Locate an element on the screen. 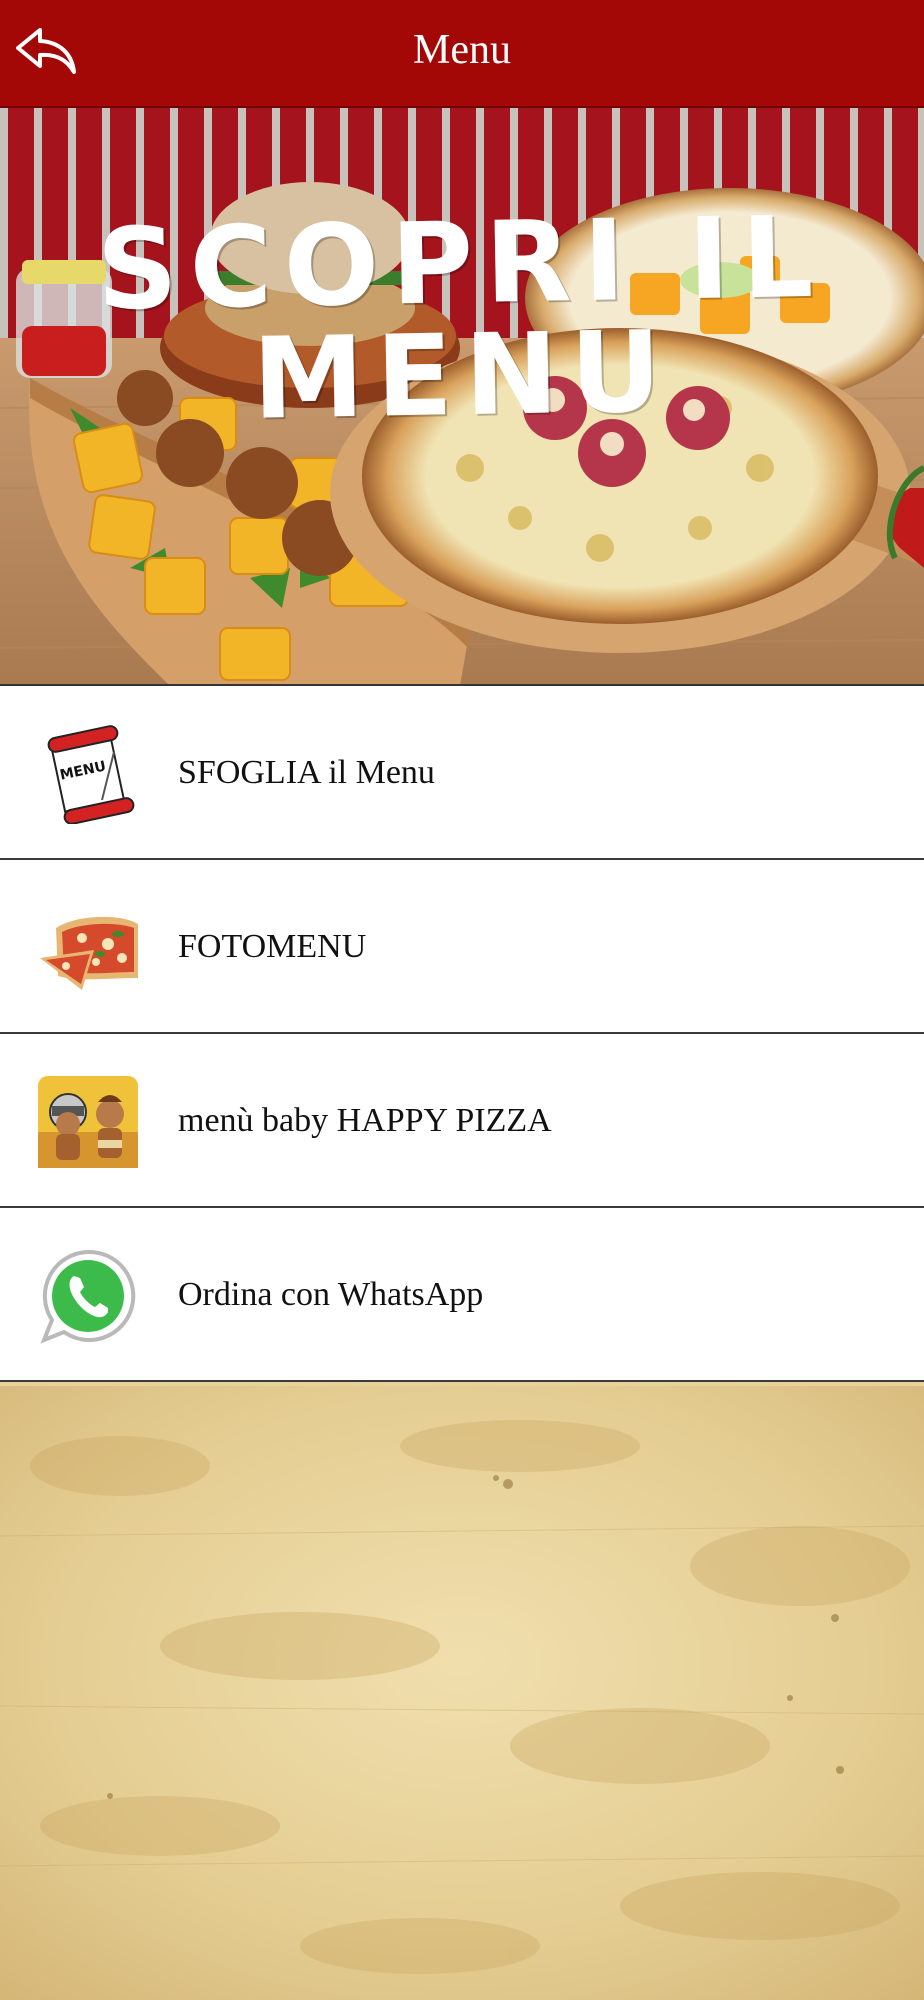 The width and height of the screenshot is (924, 2000). list-item-label: SFOGLIA il Menu is located at coordinates (306, 772).